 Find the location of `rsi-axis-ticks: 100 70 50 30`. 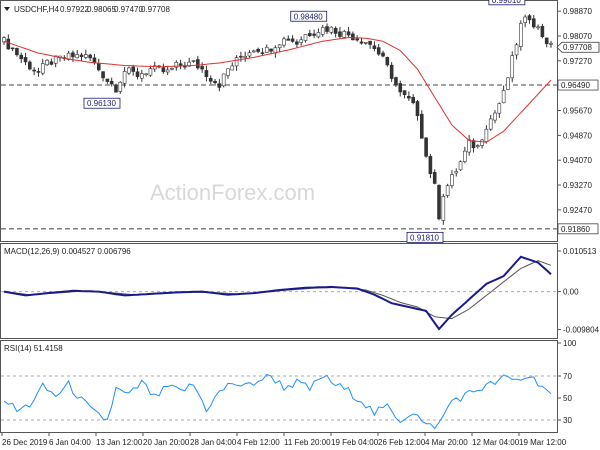

rsi-axis-ticks: 100 70 50 30 is located at coordinates (567, 382).